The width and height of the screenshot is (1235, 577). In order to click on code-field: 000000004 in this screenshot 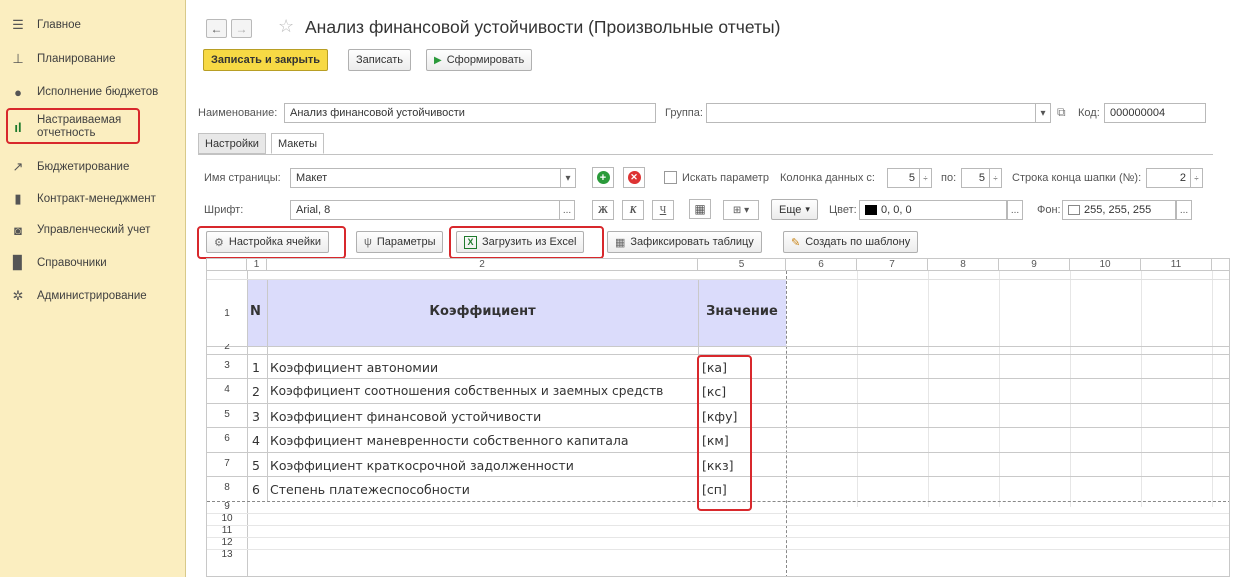, I will do `click(1155, 113)`.